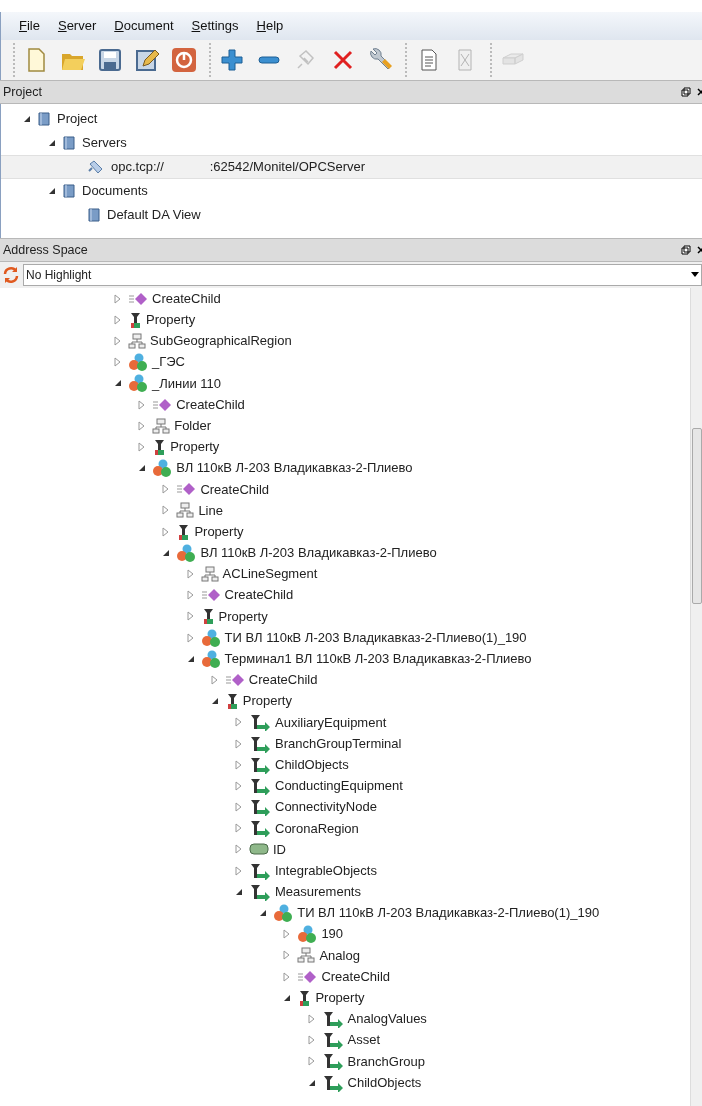 The width and height of the screenshot is (702, 1106). I want to click on menu-item: Document, so click(144, 26).